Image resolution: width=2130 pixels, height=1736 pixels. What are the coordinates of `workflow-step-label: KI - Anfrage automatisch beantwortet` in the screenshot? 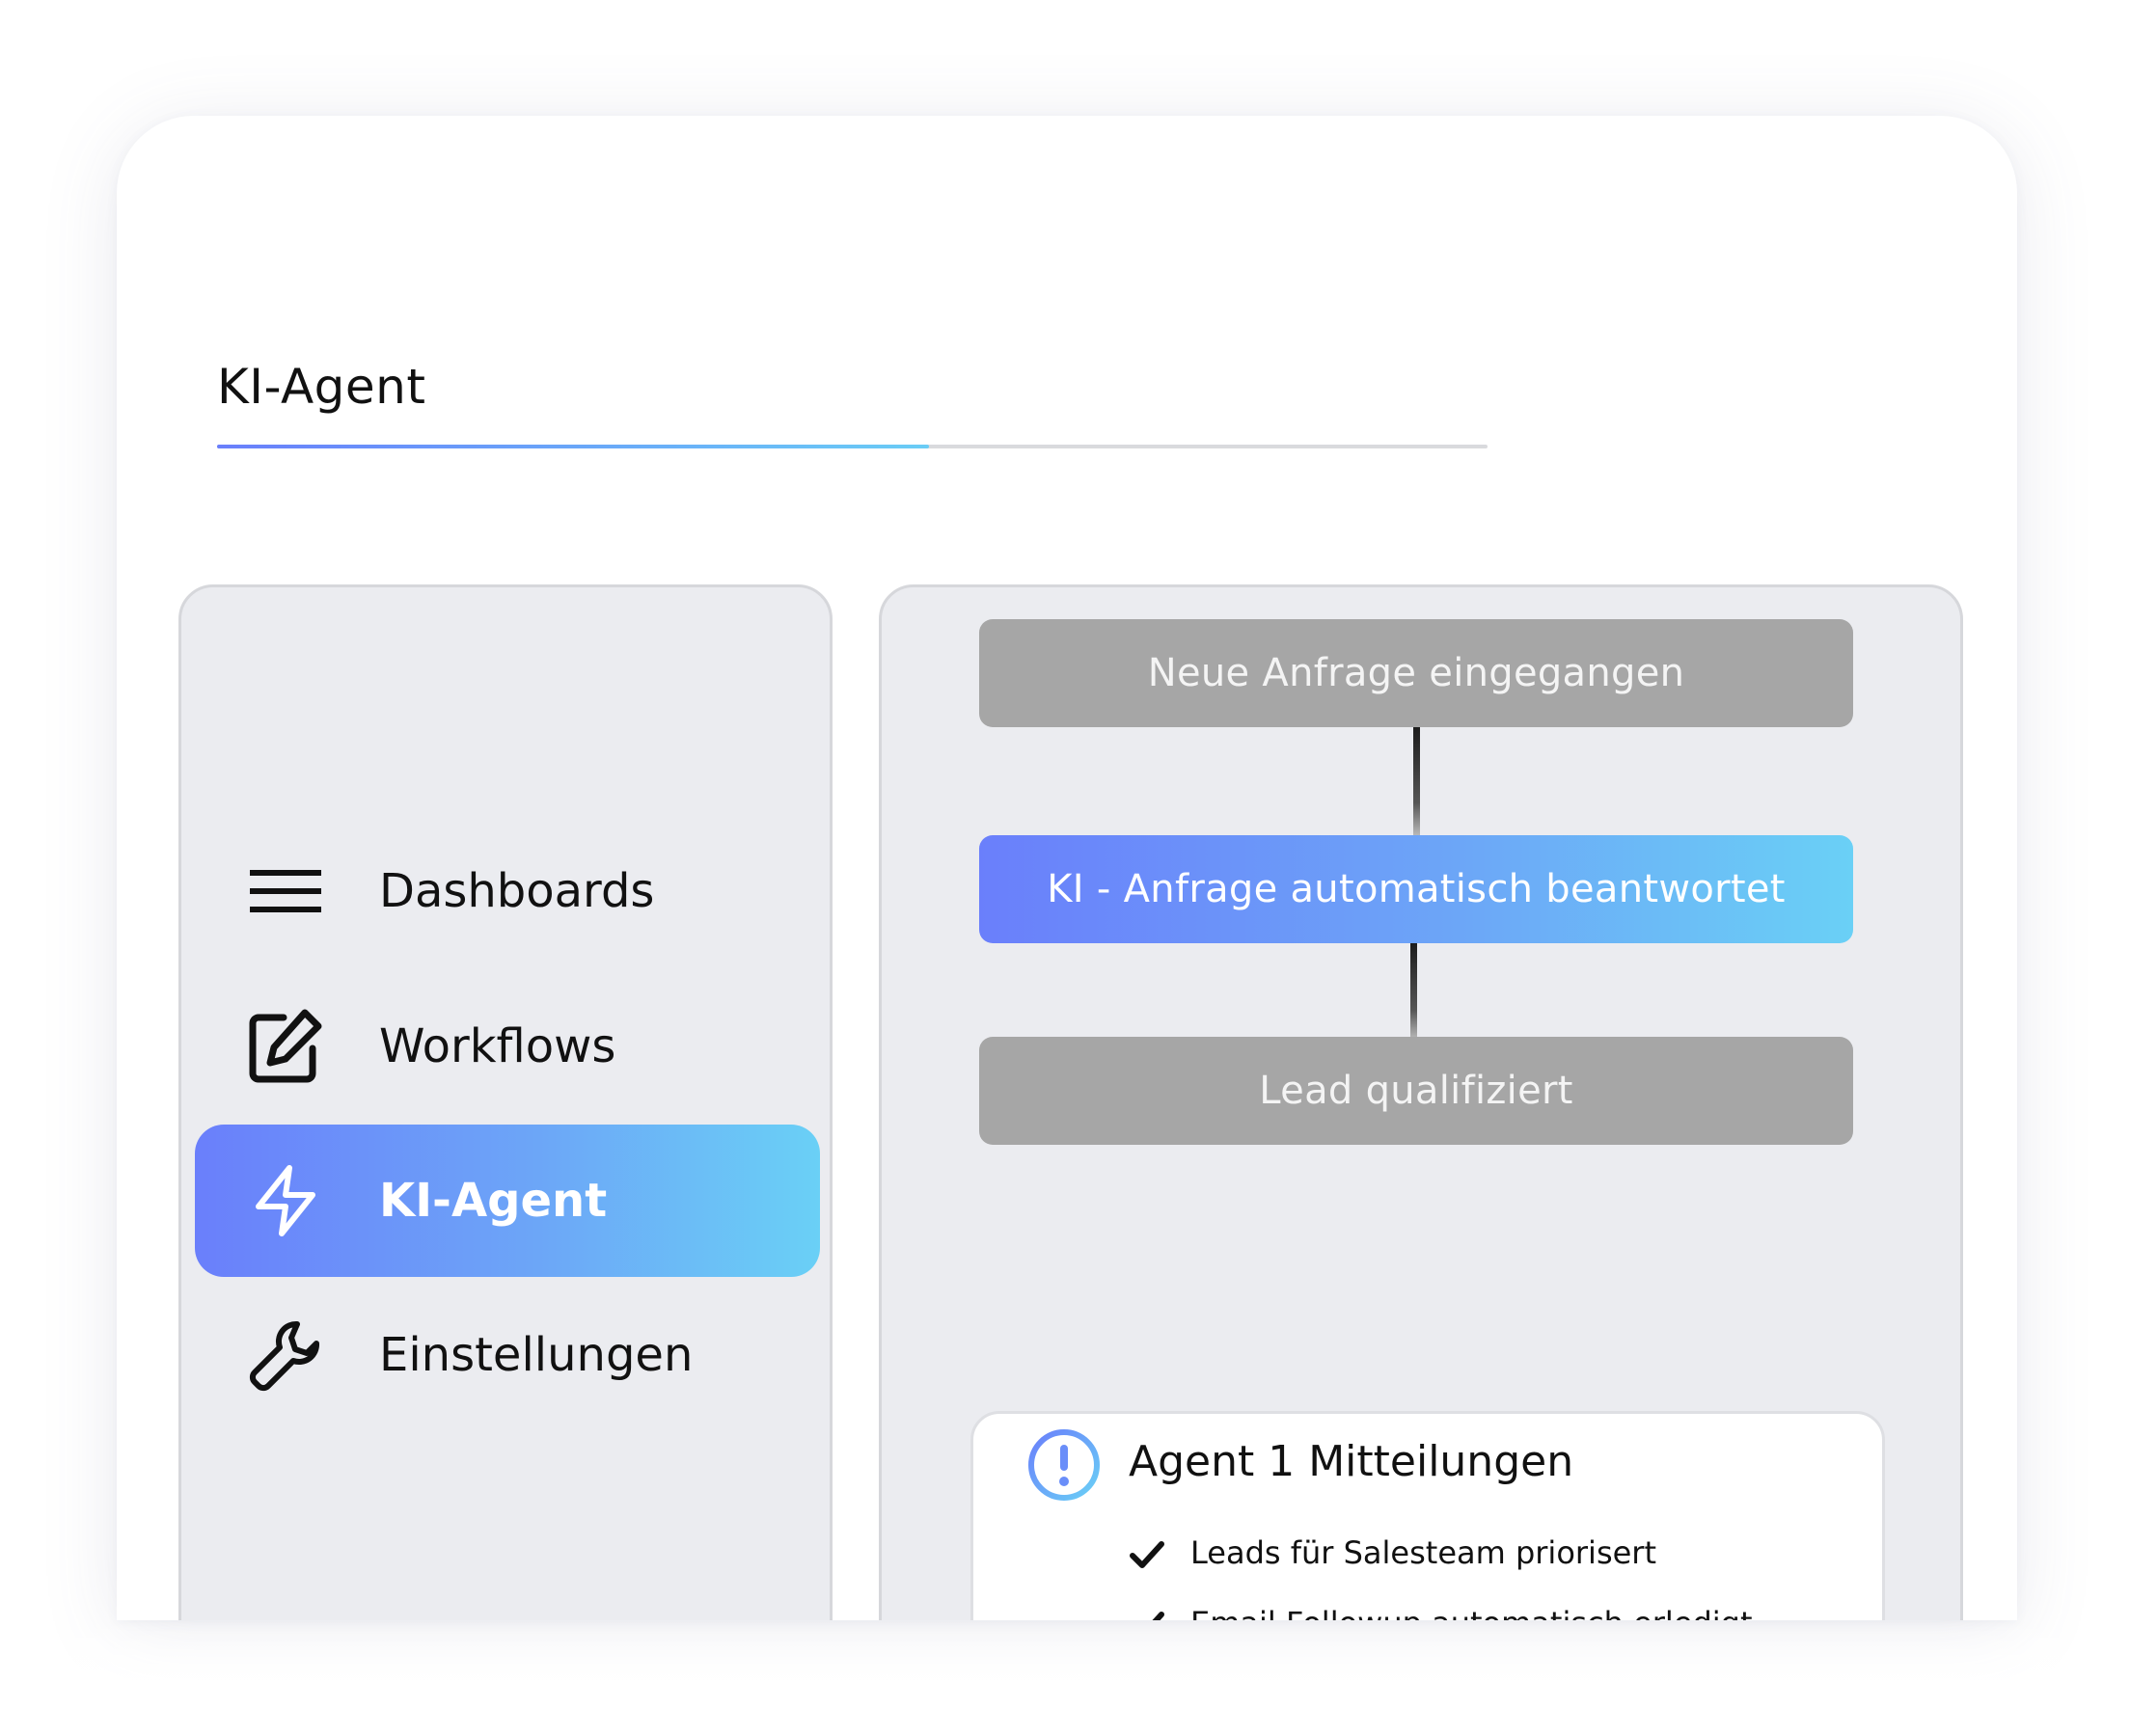 It's located at (1416, 889).